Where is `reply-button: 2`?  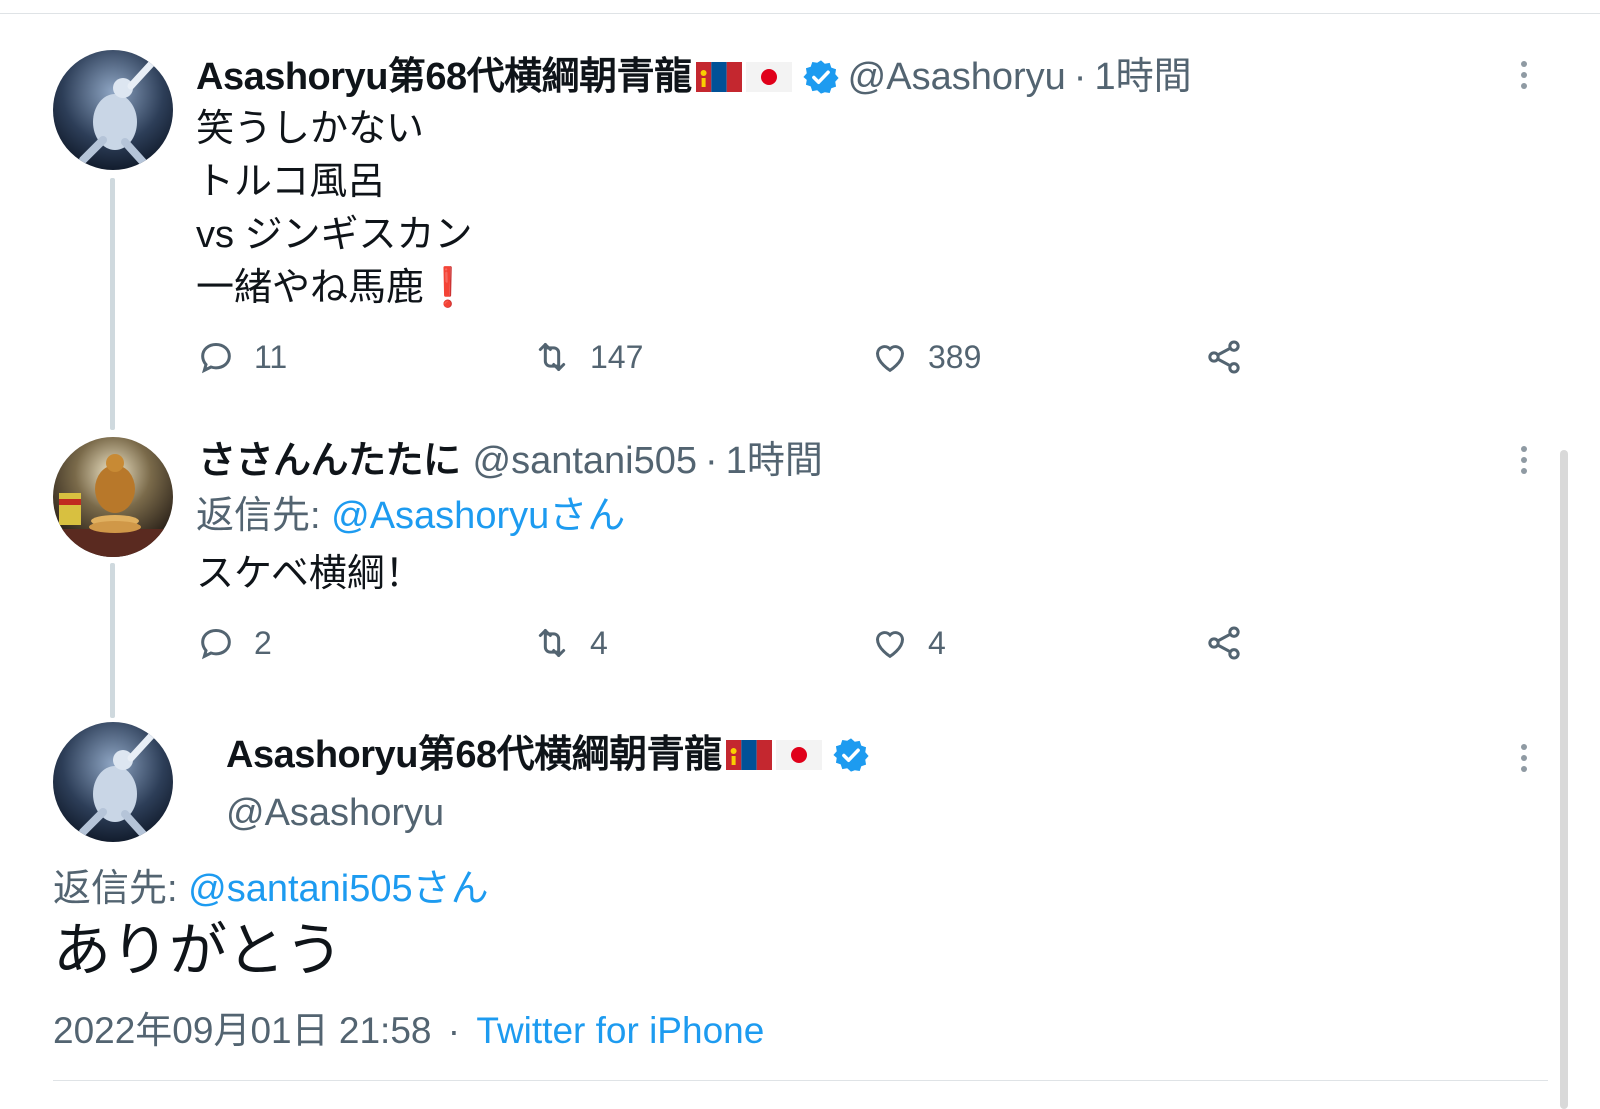
reply-button: 2 is located at coordinates (234, 643).